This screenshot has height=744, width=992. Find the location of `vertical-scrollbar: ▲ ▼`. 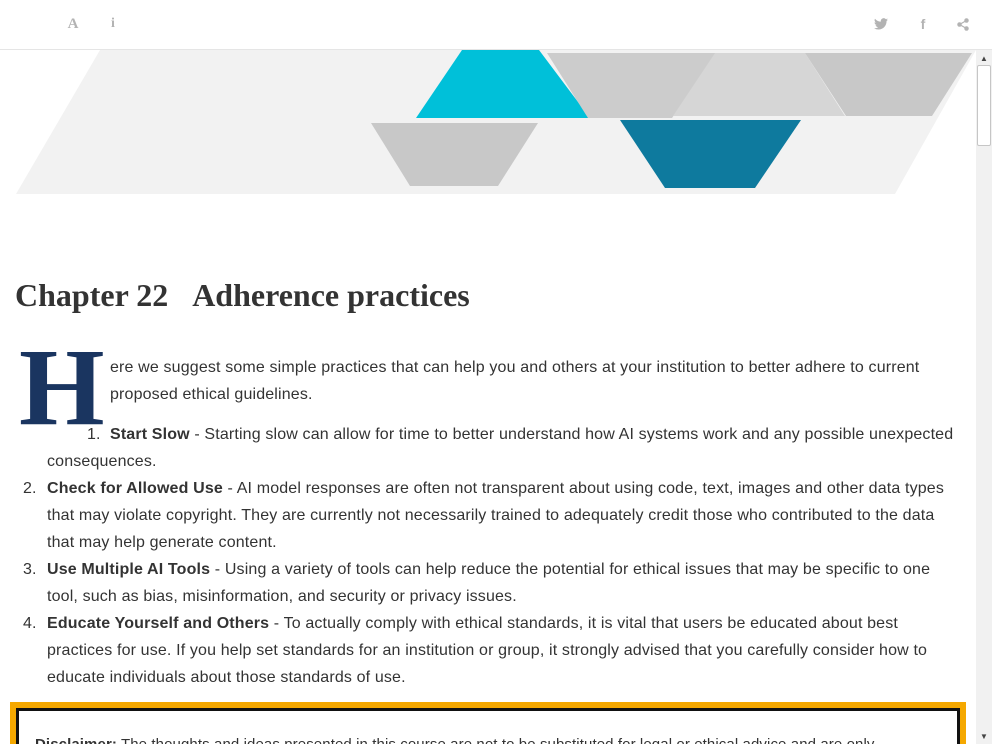

vertical-scrollbar: ▲ ▼ is located at coordinates (984, 397).